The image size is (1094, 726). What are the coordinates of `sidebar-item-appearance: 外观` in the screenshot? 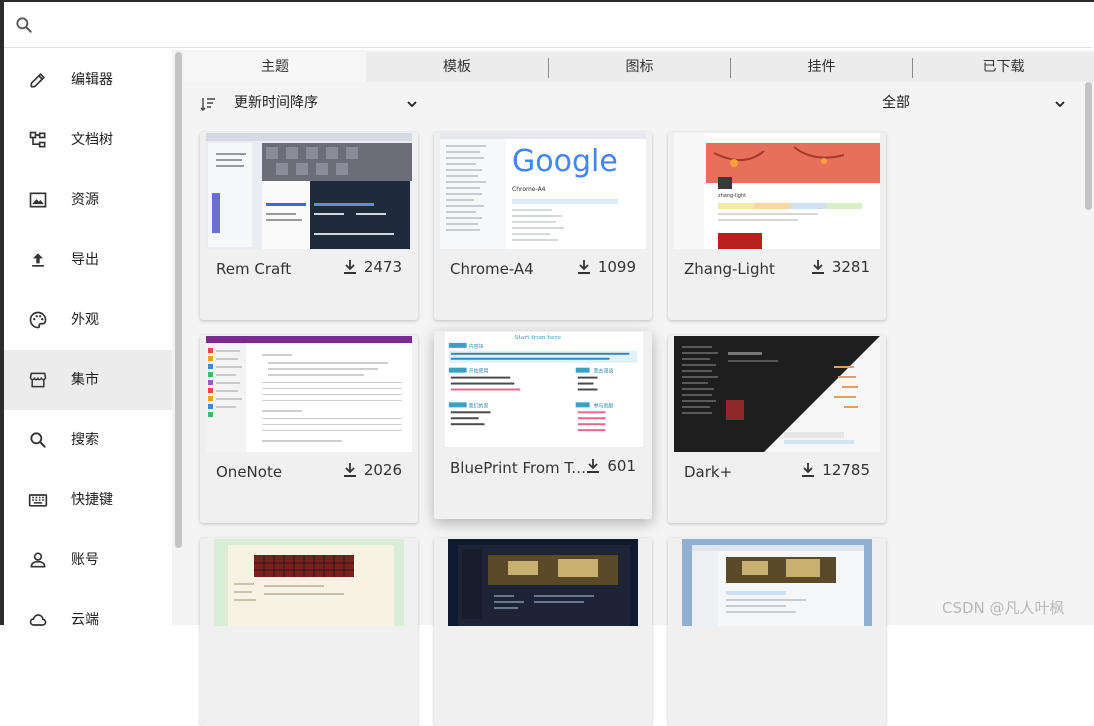 It's located at (88, 320).